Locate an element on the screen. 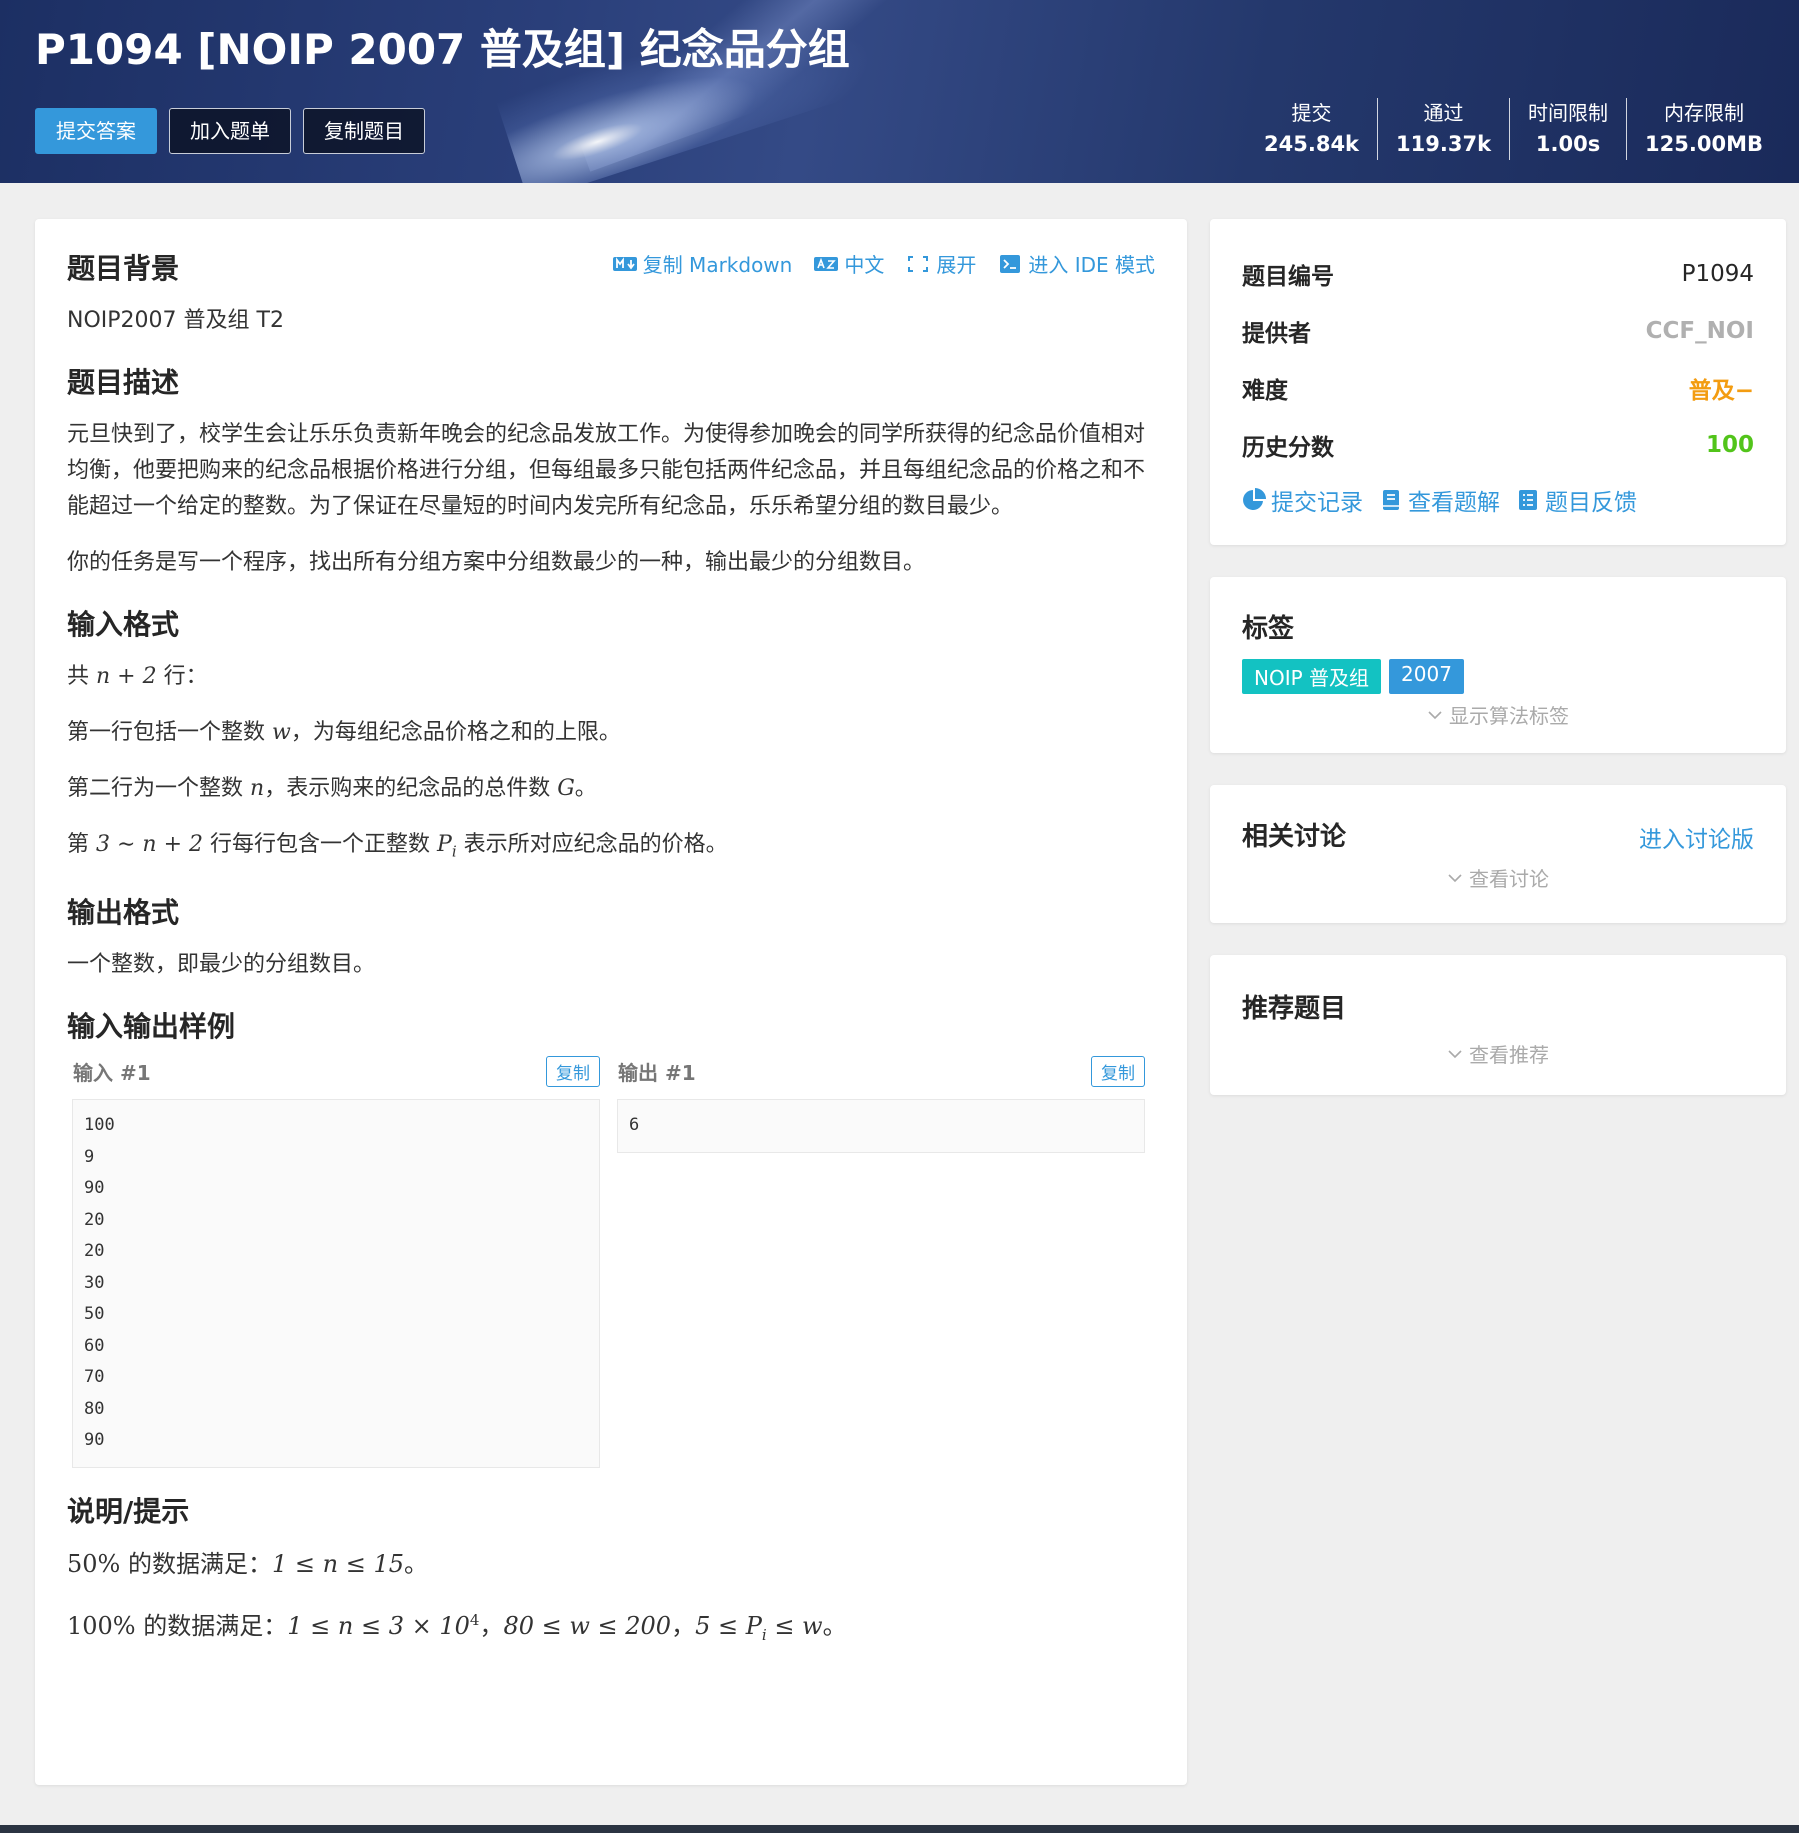 Image resolution: width=1799 pixels, height=1833 pixels. output-format-text: 一个整数，即最少的分组数目。 is located at coordinates (221, 965).